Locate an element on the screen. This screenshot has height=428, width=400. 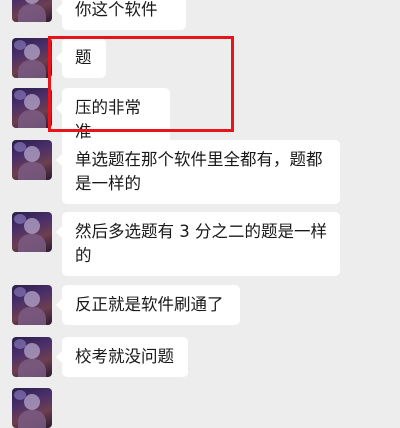
message-bubble: 校考就没问题 is located at coordinates (122, 357).